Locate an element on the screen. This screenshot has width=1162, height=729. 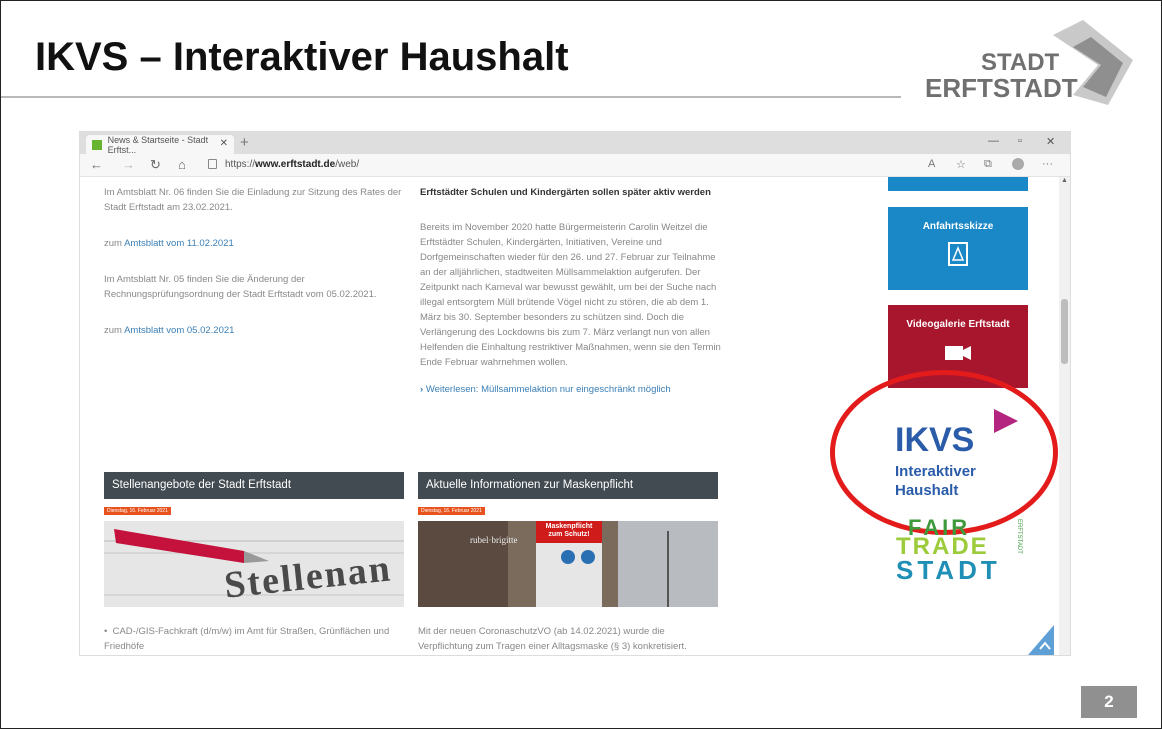
card-title: Aktuelle Informationen zur Maskenpflicht is located at coordinates (568, 485).